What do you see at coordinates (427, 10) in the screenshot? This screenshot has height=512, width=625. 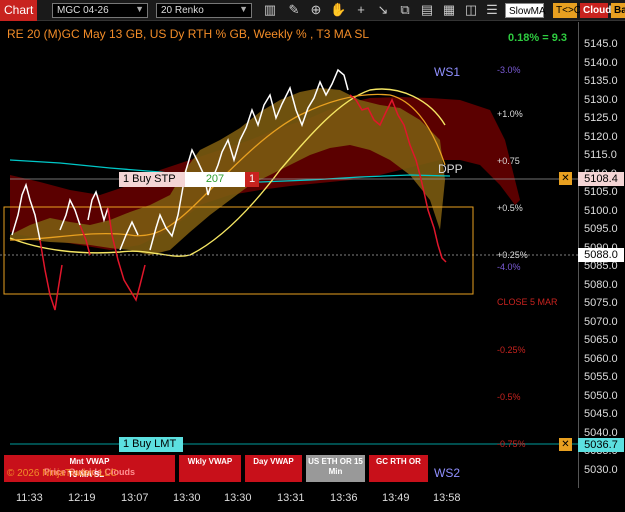 I see `chart-style-icon: ▤` at bounding box center [427, 10].